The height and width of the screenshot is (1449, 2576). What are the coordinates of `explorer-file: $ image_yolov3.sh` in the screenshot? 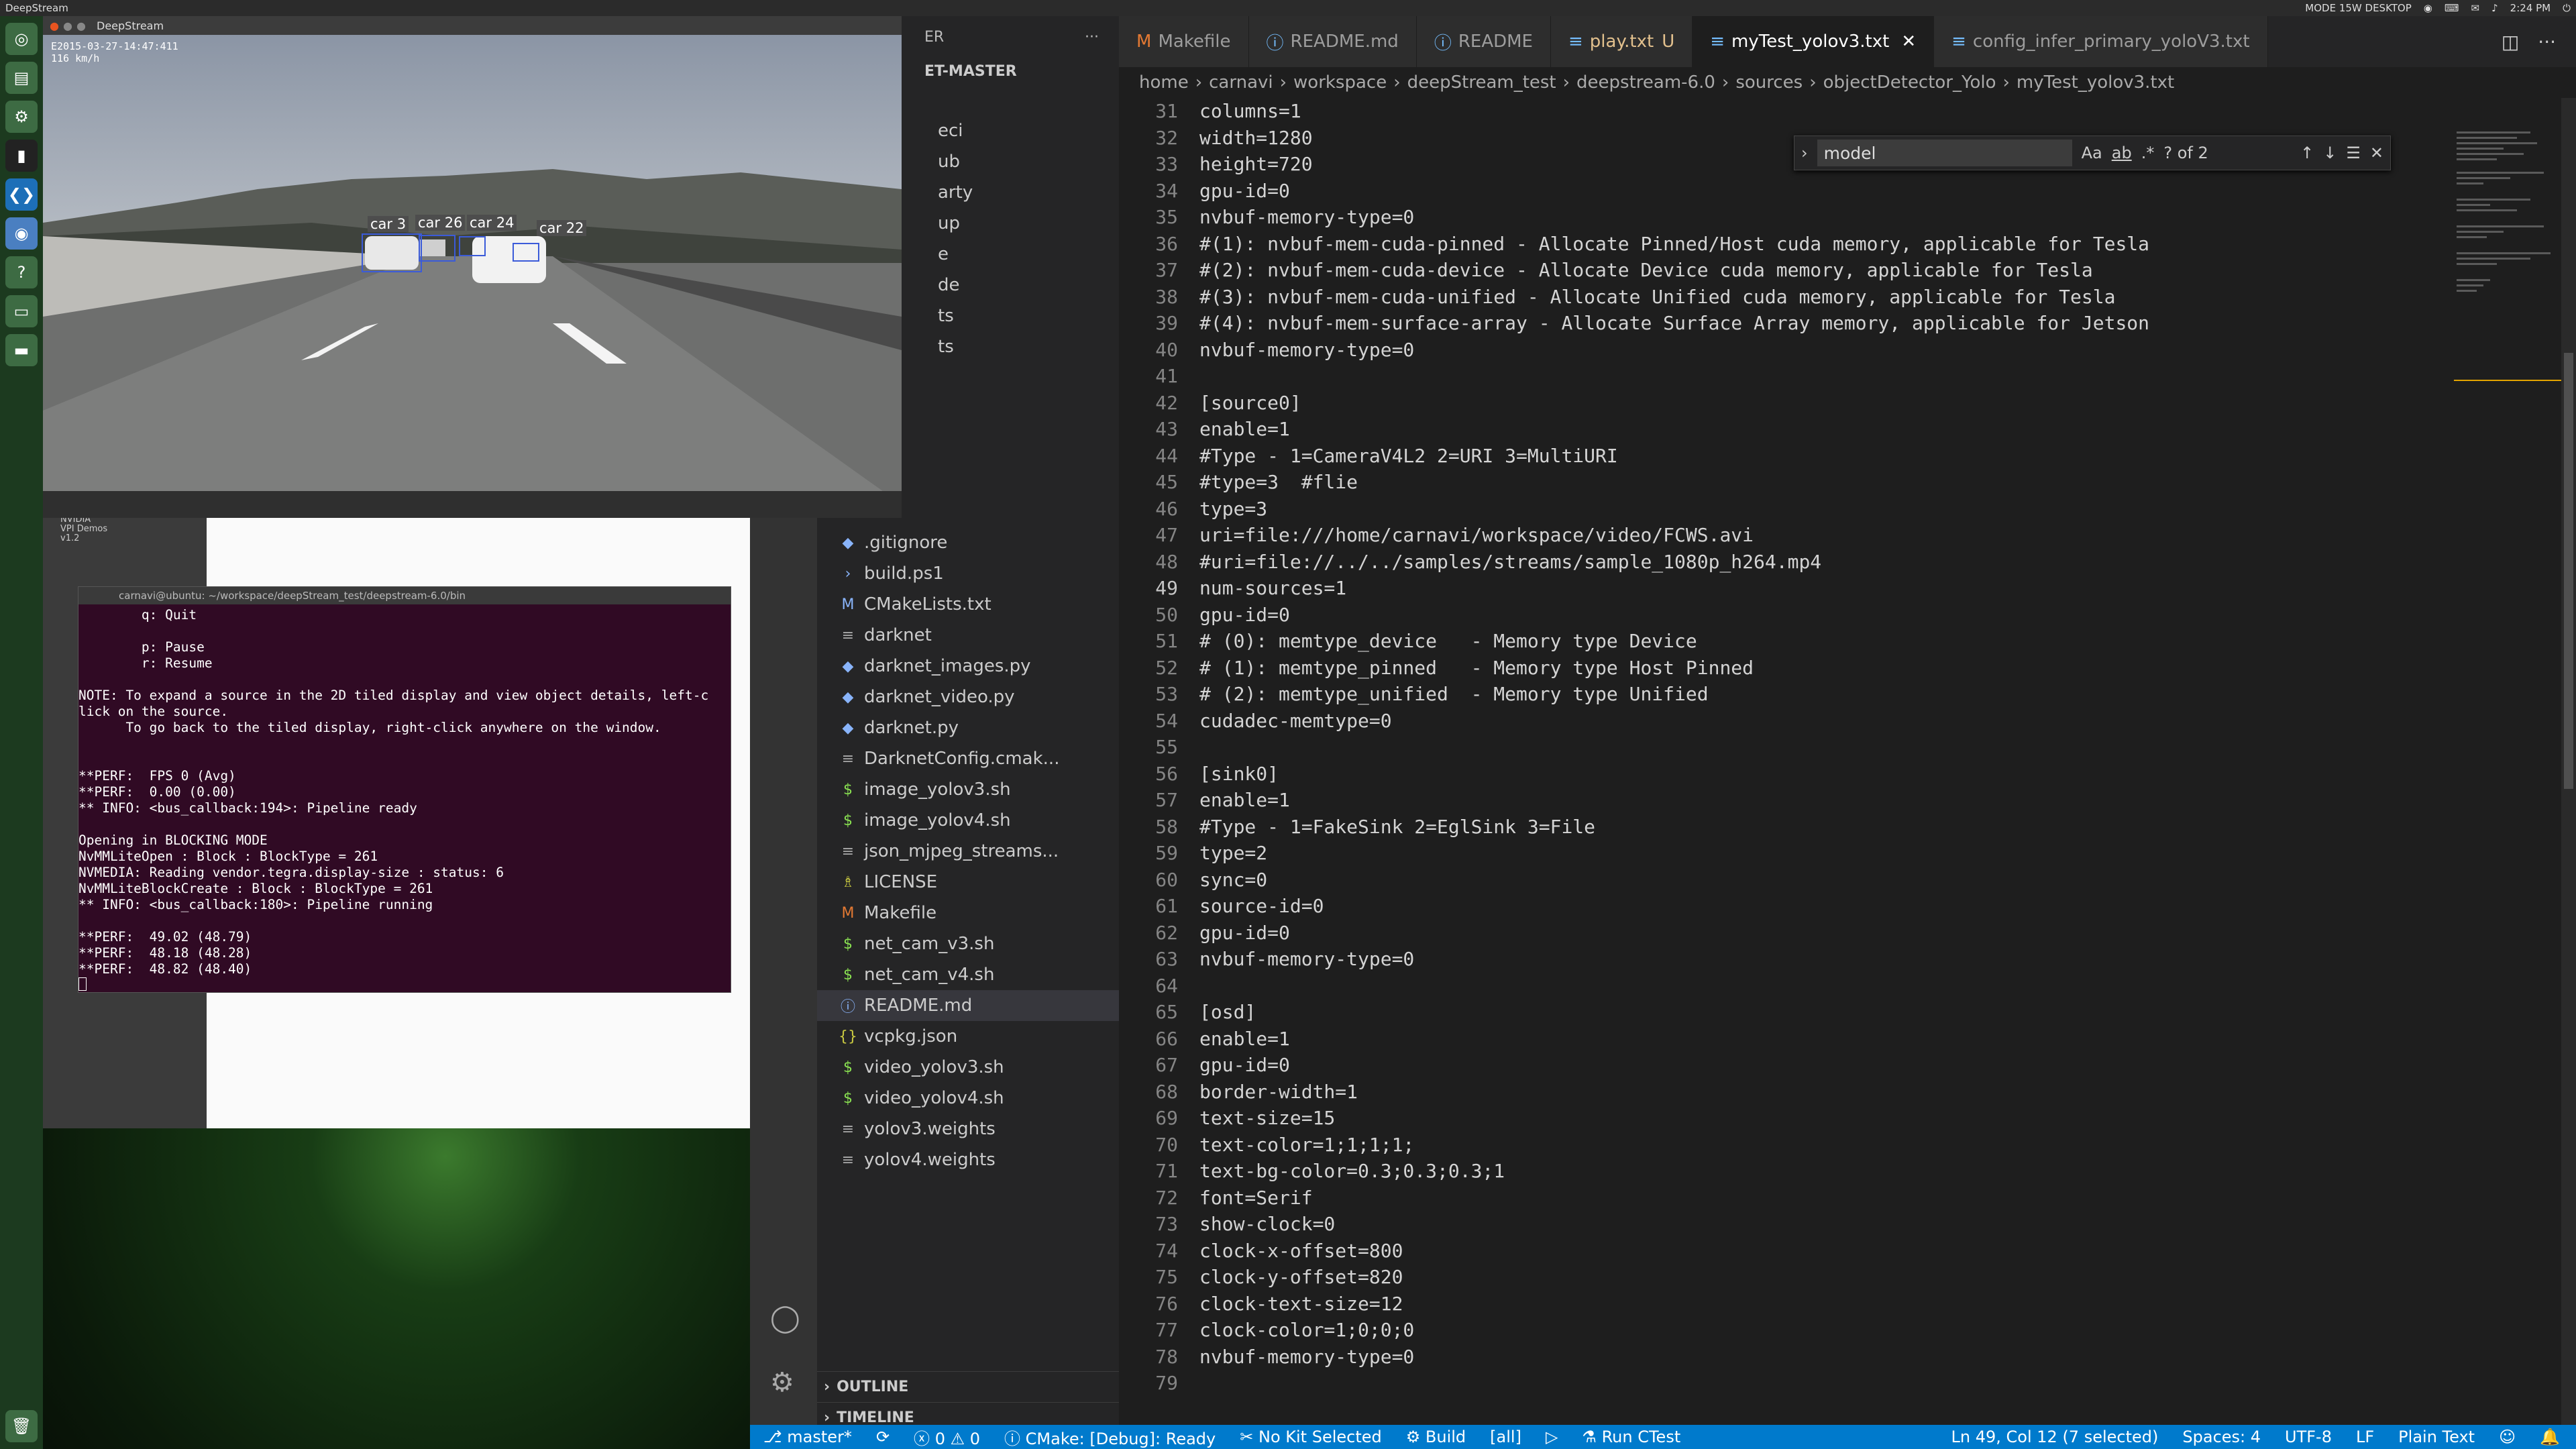 It's located at (968, 789).